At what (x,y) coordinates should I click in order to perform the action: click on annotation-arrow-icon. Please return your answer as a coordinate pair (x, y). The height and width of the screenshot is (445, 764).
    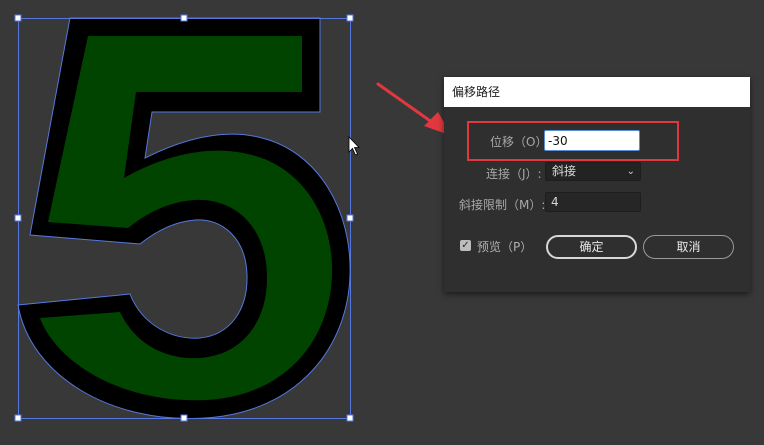
    Looking at the image, I should click on (414, 109).